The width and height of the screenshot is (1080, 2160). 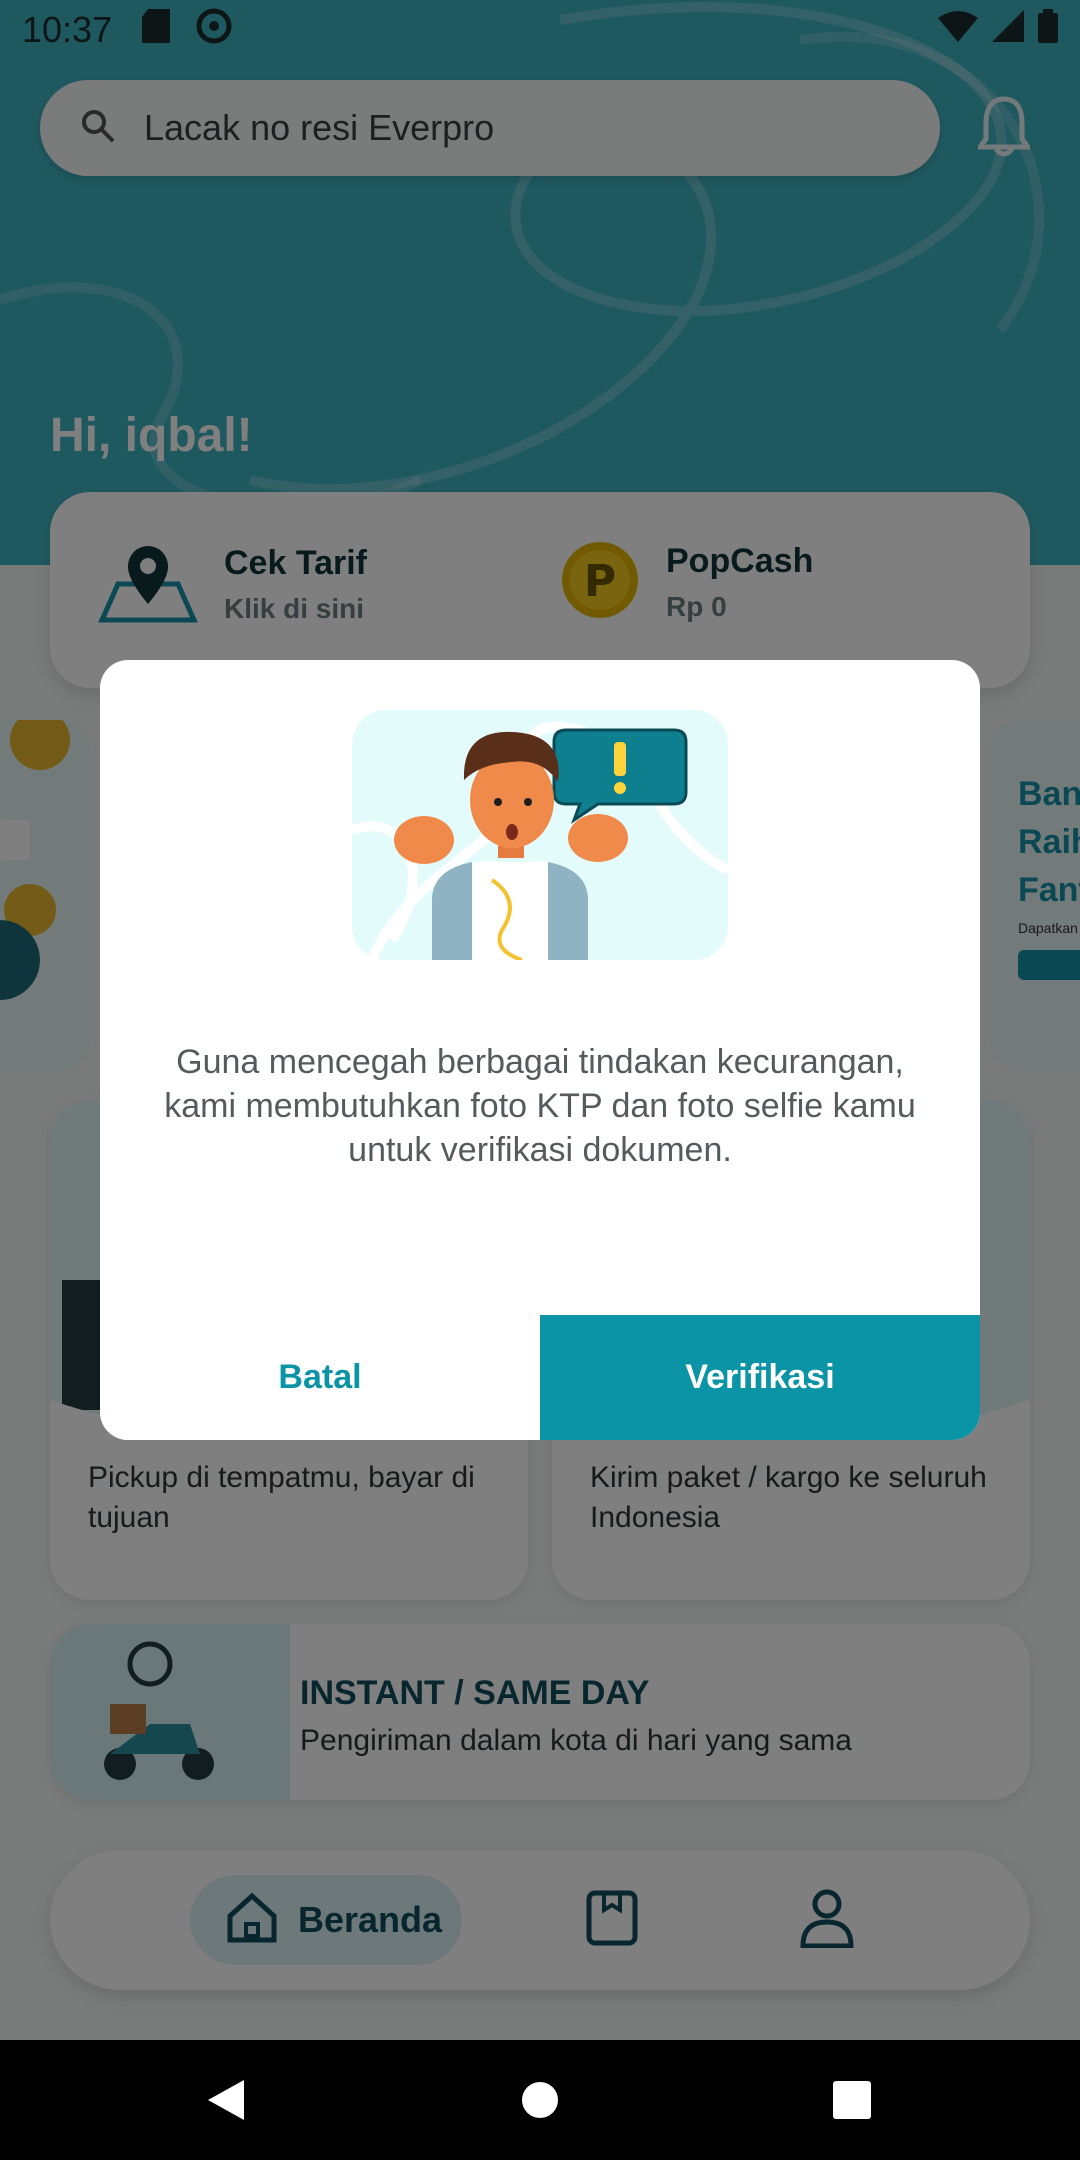 I want to click on system-navigation-bar, so click(x=540, y=2100).